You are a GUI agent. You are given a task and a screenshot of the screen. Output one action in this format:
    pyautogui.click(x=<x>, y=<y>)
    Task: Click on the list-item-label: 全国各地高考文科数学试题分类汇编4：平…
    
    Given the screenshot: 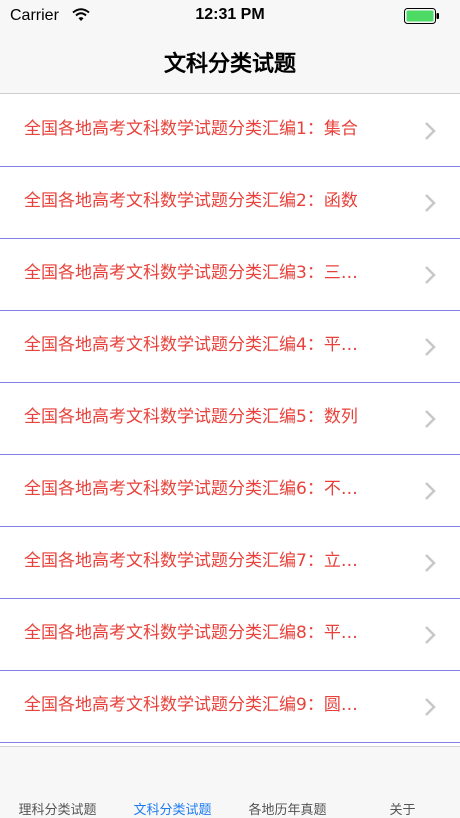 What is the action you would take?
    pyautogui.click(x=191, y=345)
    